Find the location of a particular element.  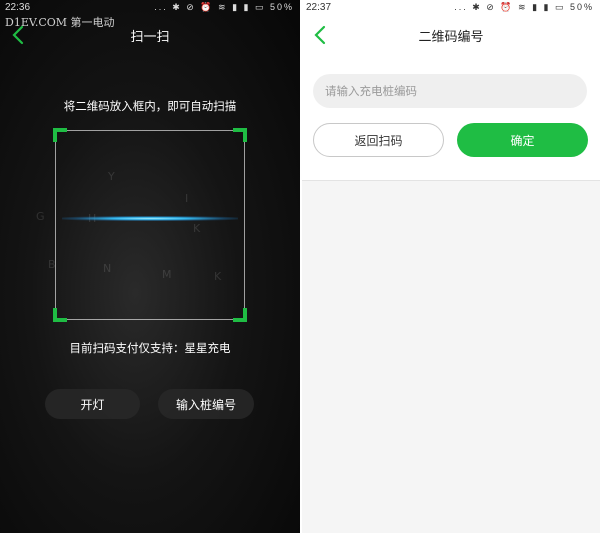

page-title: 扫一扫 is located at coordinates (150, 37).